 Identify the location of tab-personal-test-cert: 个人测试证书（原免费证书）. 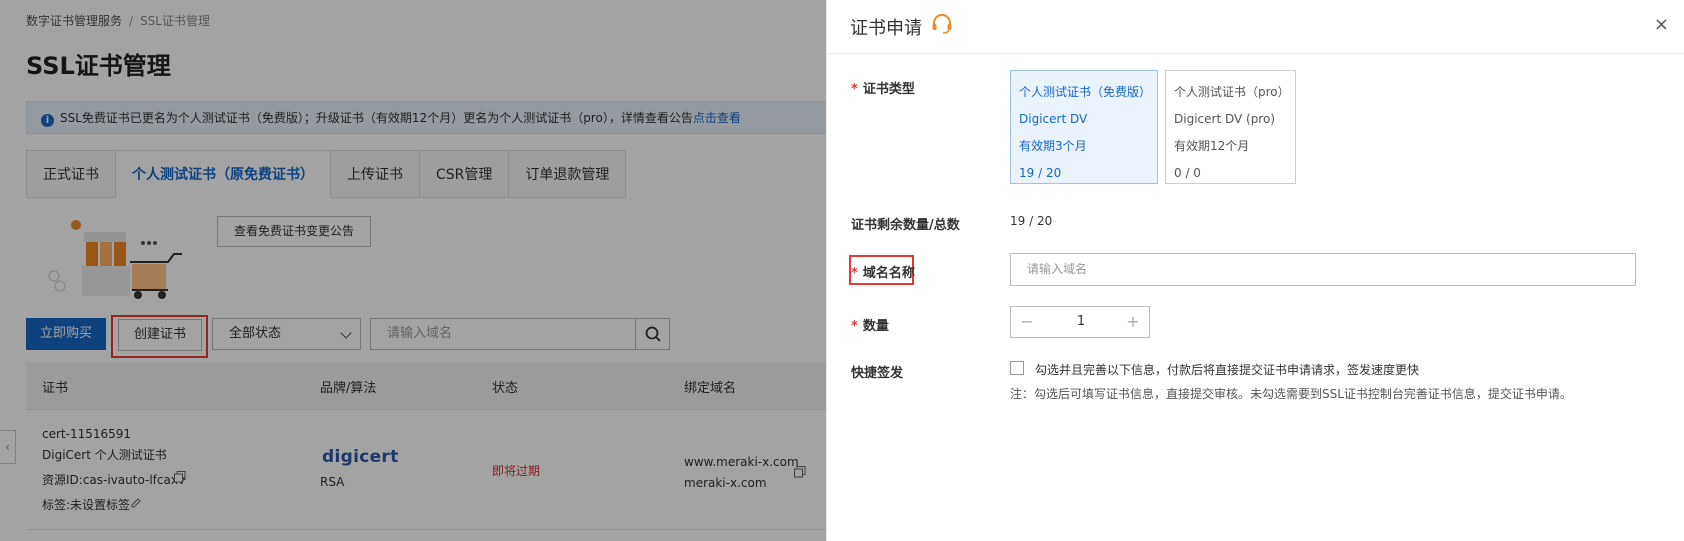
(222, 174).